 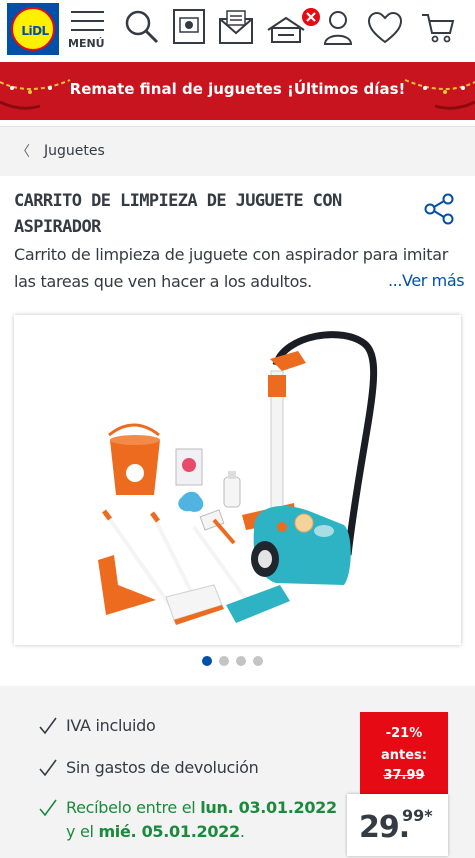 I want to click on feature-vat-text: IVA incluido, so click(x=111, y=725).